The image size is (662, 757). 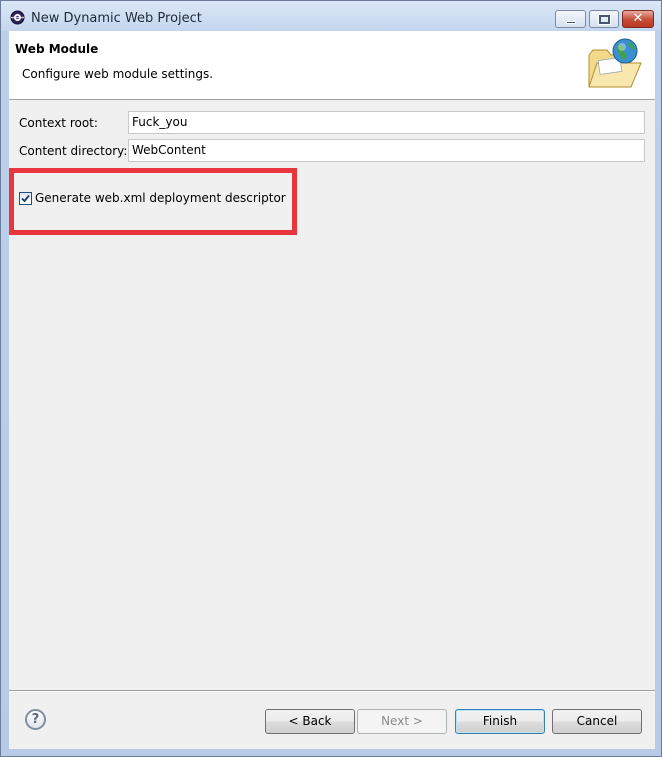 What do you see at coordinates (332, 691) in the screenshot?
I see `footer-separator` at bounding box center [332, 691].